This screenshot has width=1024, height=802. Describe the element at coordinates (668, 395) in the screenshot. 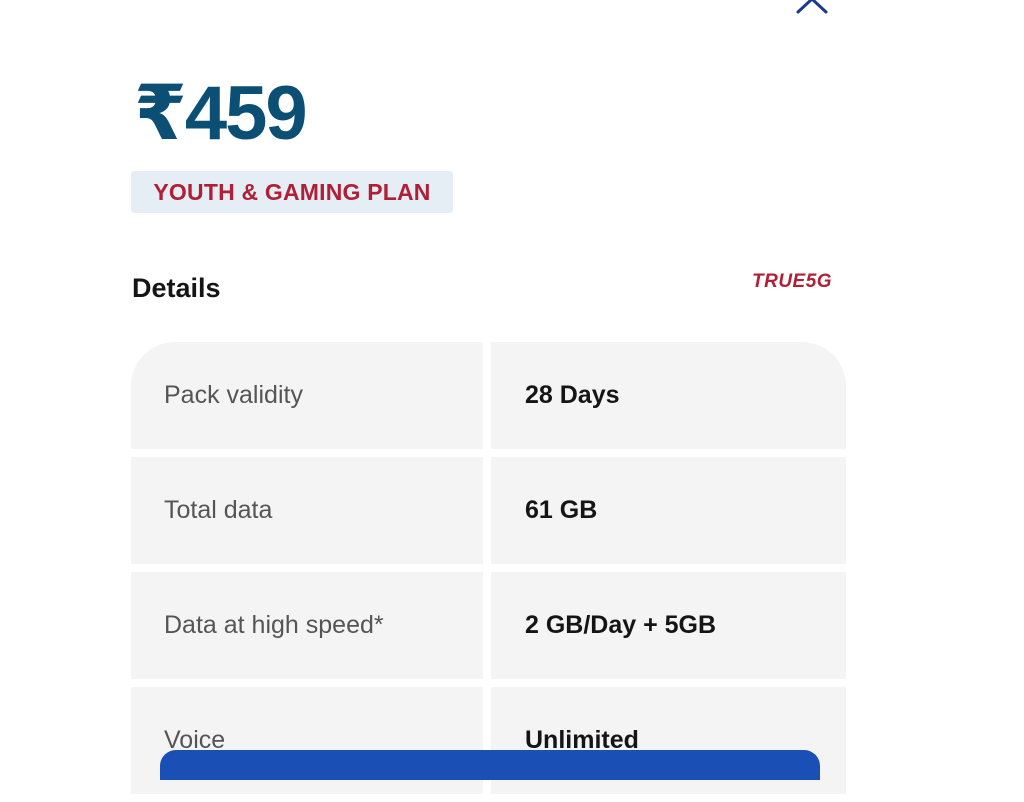

I see `row-value: 28 Days` at that location.